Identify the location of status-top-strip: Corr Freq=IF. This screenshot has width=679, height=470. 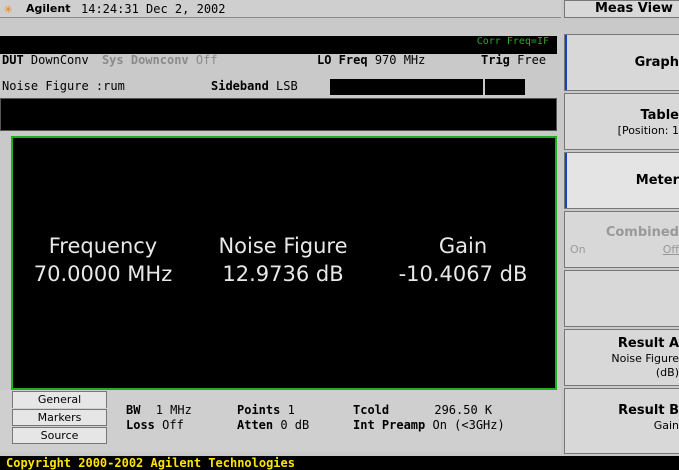
(278, 45).